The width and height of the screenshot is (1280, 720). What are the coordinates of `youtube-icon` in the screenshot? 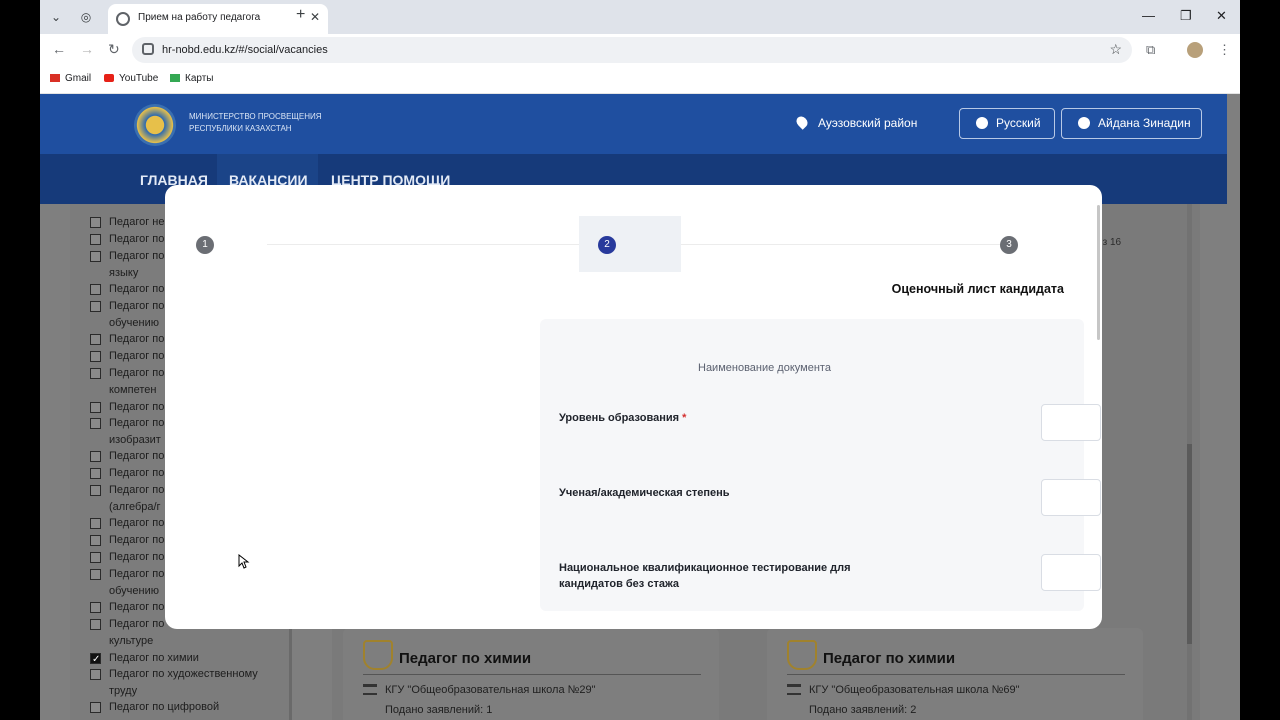 It's located at (109, 78).